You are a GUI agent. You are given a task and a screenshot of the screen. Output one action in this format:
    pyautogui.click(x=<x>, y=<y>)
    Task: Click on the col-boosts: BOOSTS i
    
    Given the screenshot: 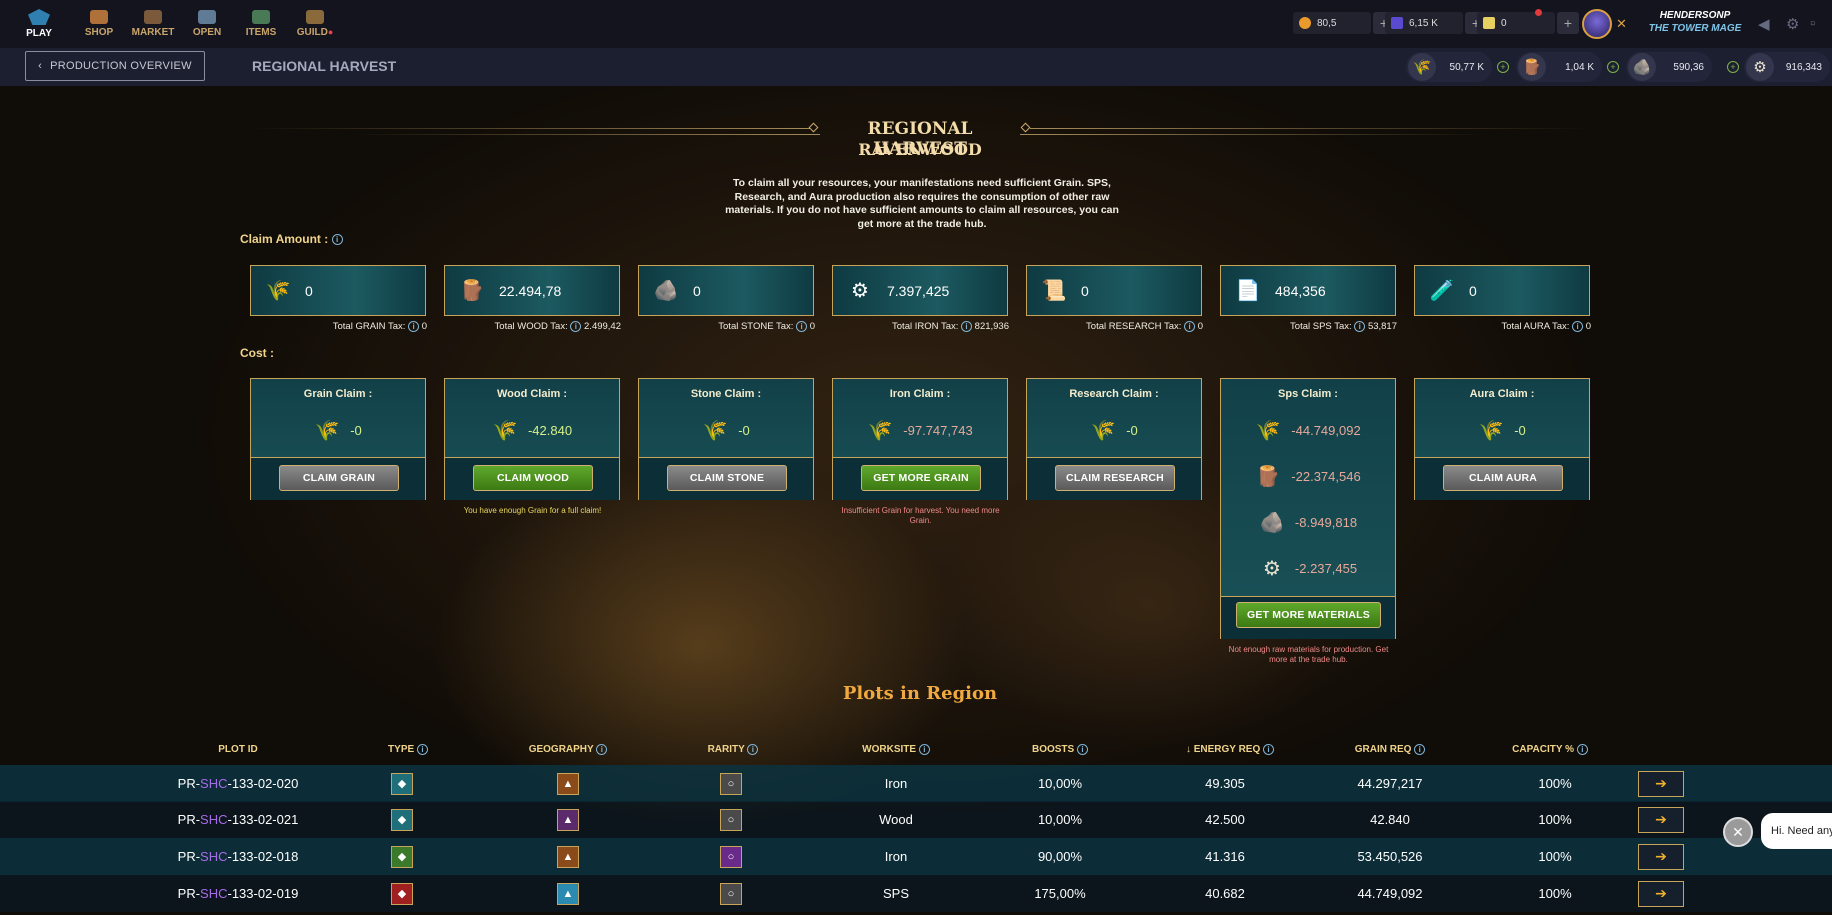 What is the action you would take?
    pyautogui.click(x=1060, y=749)
    